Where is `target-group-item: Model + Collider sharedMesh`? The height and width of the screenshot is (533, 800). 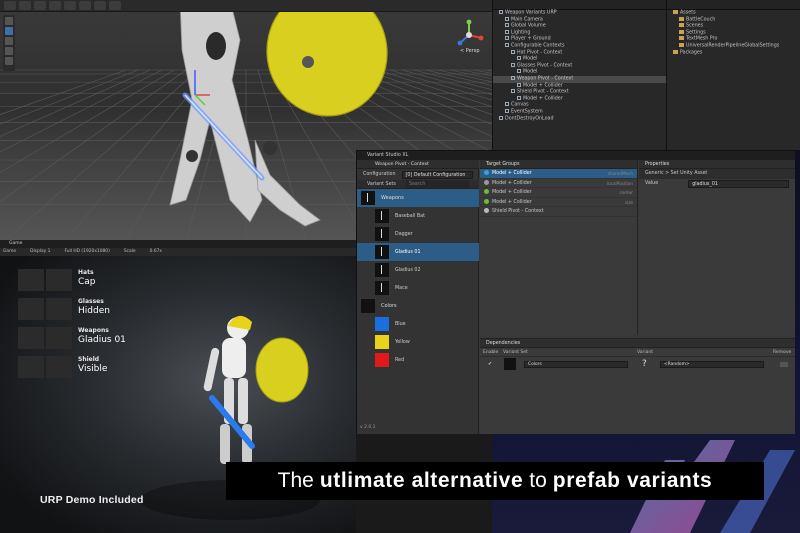 target-group-item: Model + Collider sharedMesh is located at coordinates (558, 174).